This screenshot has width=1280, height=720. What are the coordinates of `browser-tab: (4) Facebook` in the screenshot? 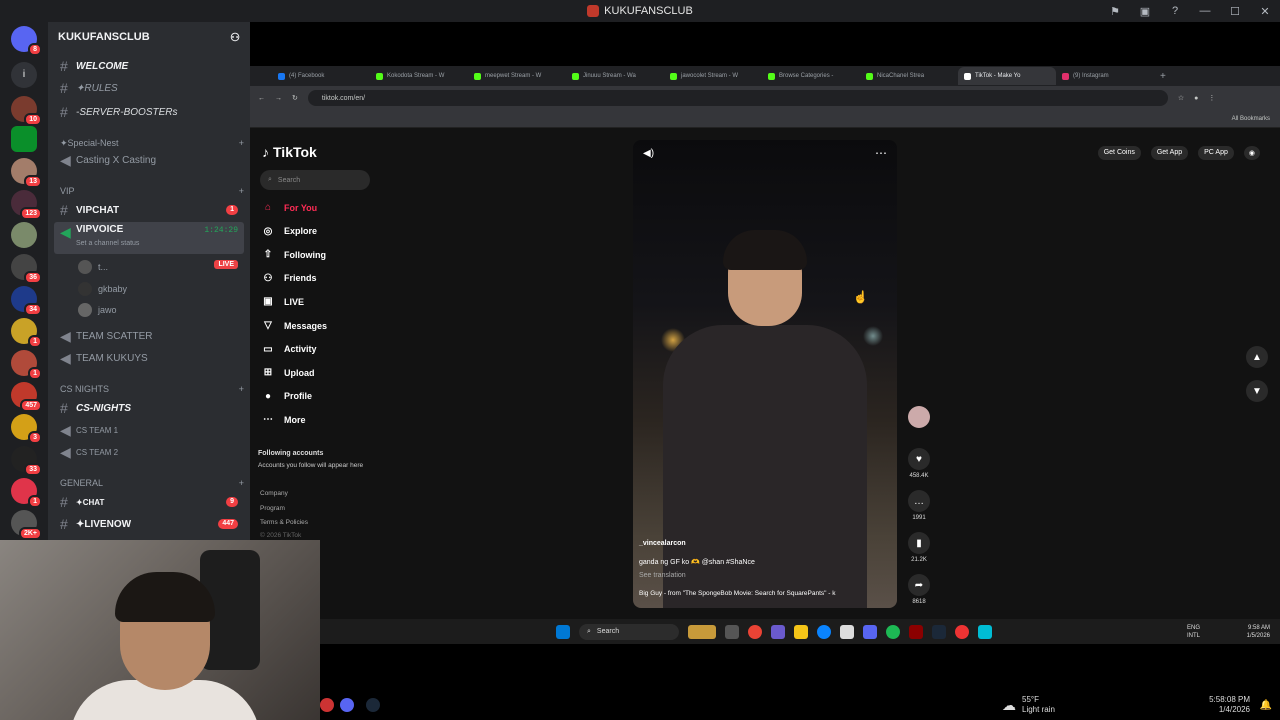 It's located at (321, 76).